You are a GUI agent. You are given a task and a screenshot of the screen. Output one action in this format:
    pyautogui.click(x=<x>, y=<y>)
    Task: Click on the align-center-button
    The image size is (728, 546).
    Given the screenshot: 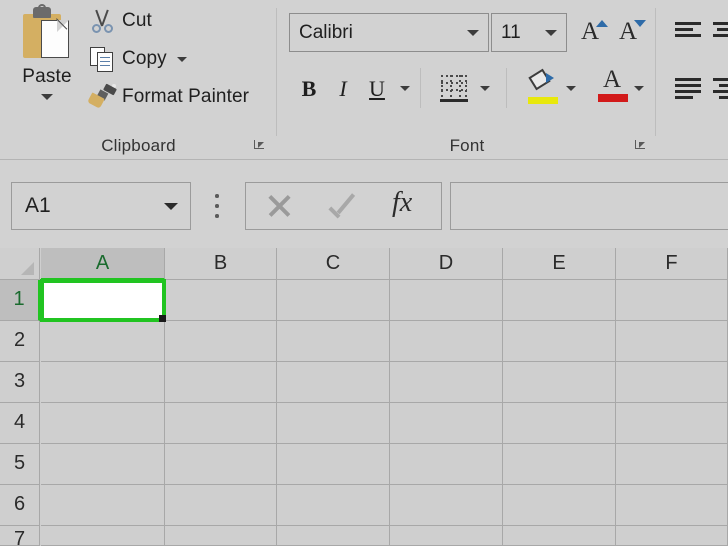 What is the action you would take?
    pyautogui.click(x=718, y=33)
    